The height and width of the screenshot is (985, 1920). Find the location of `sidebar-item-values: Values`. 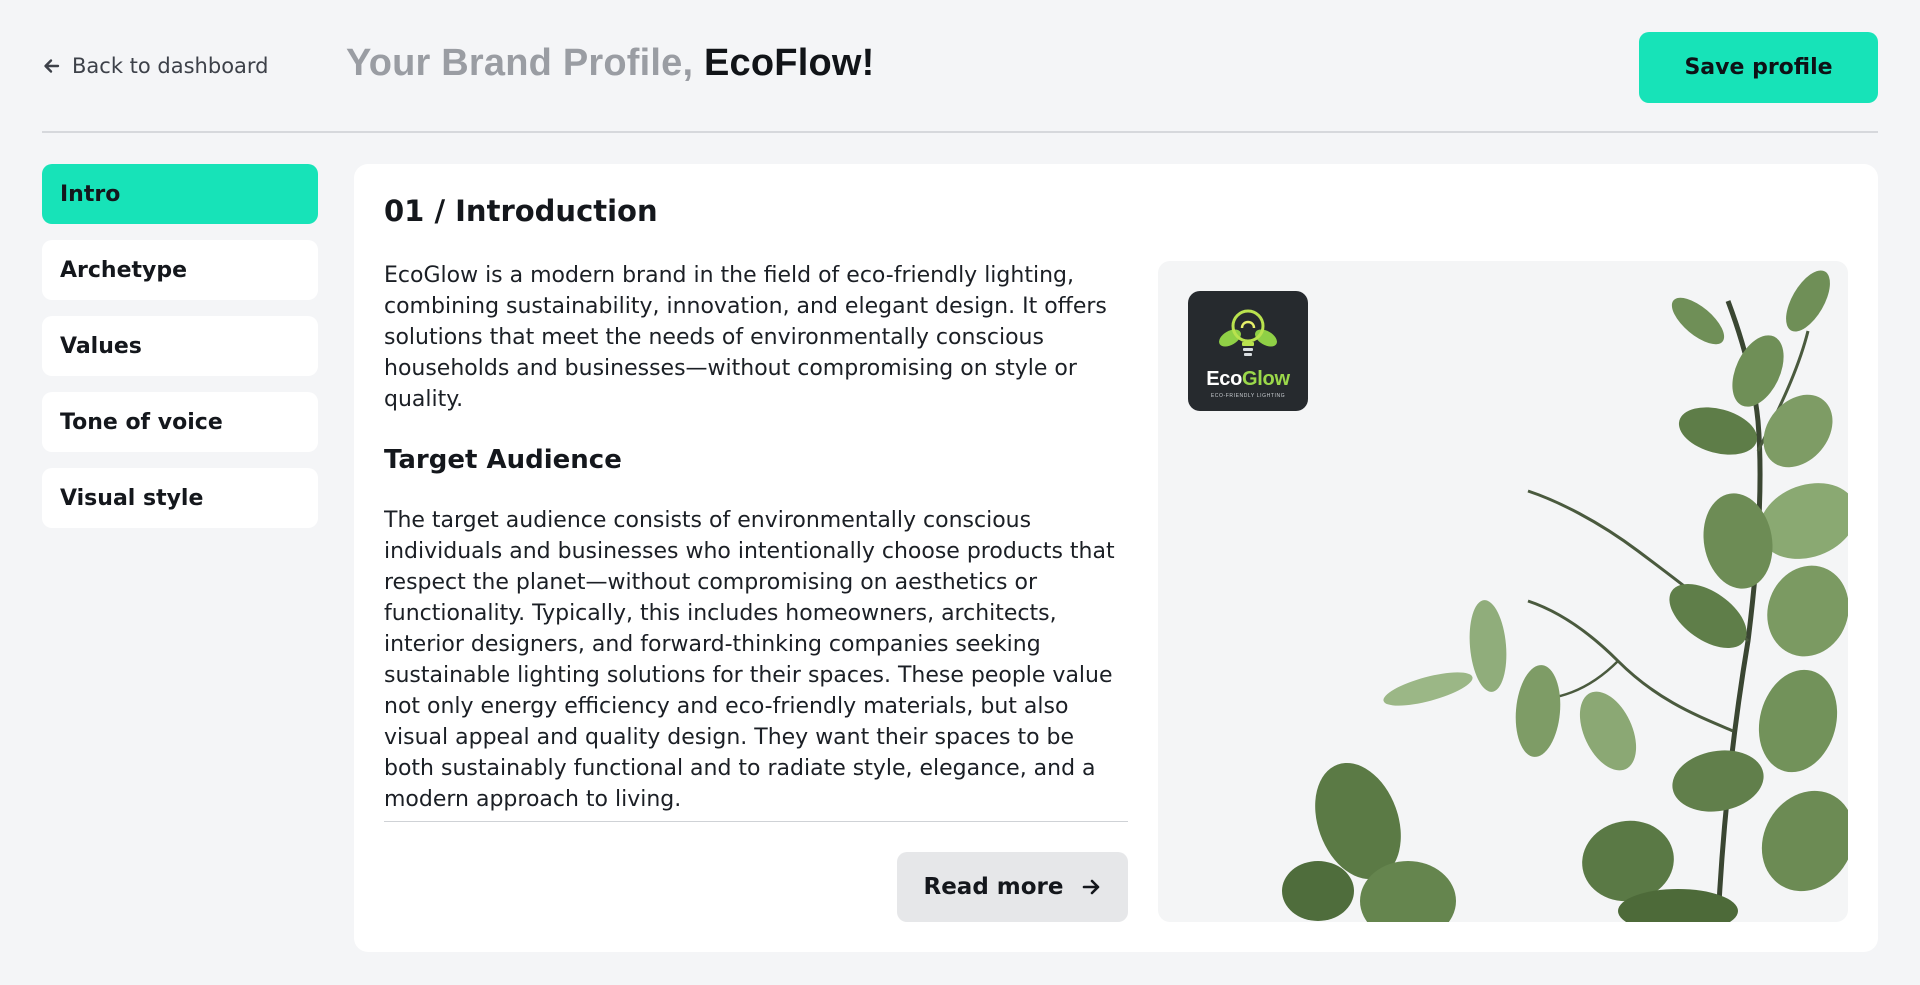

sidebar-item-values: Values is located at coordinates (180, 346).